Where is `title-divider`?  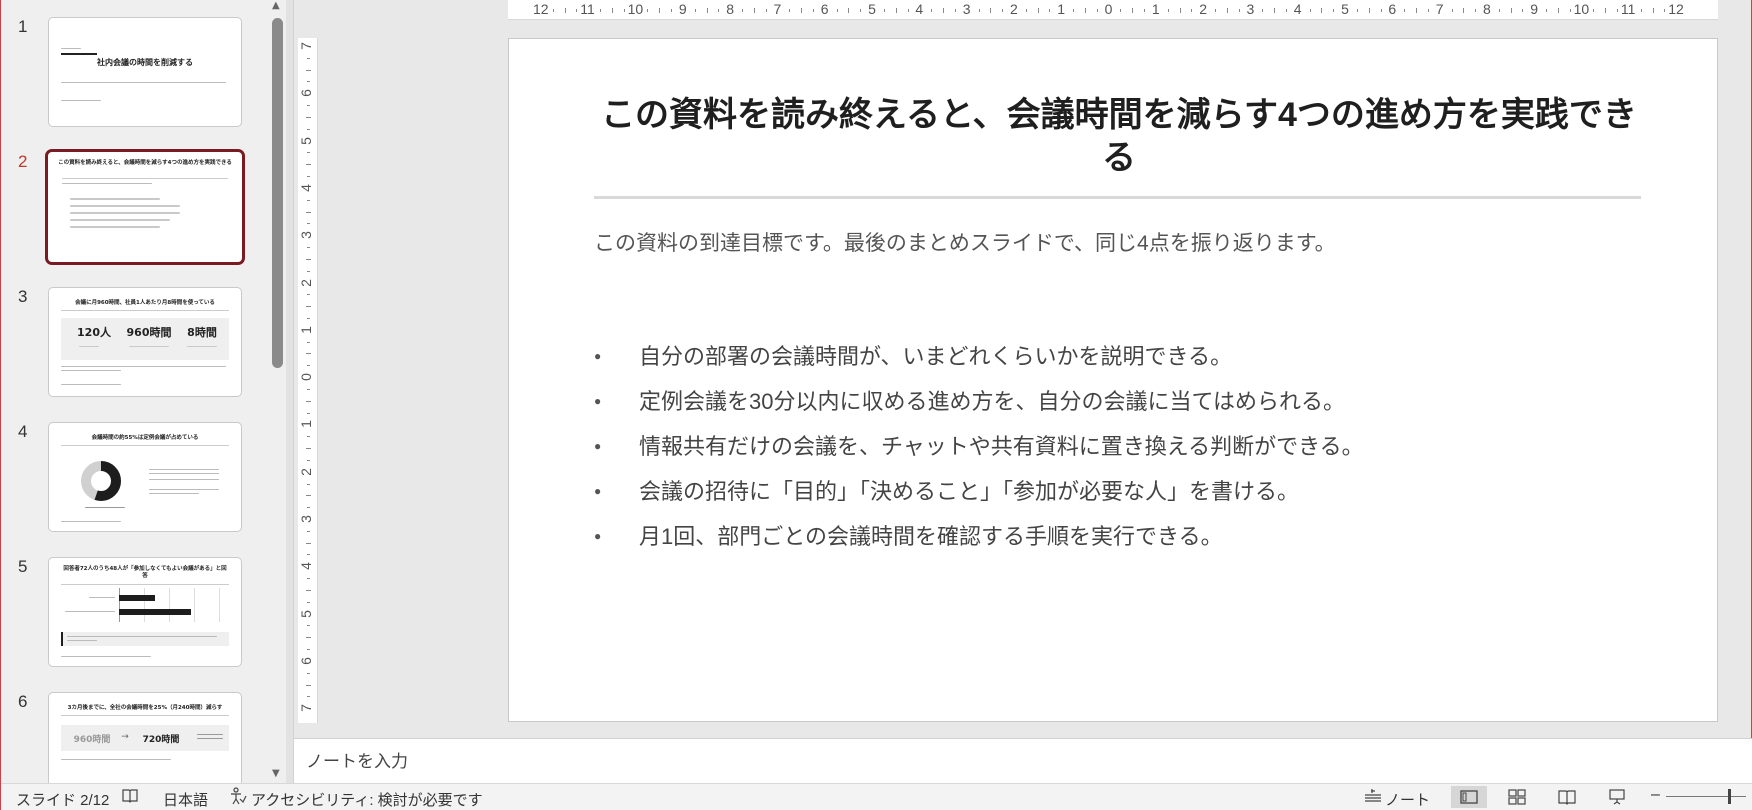
title-divider is located at coordinates (1117, 197).